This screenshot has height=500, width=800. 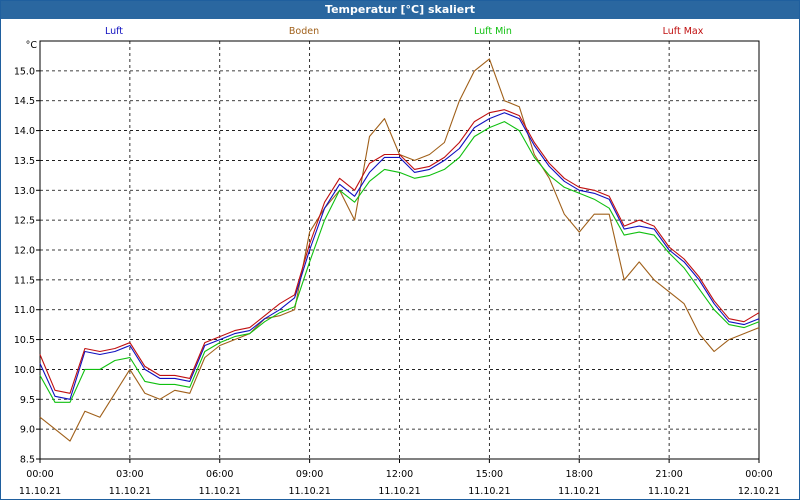 I want to click on y-tick-label: 10.0, so click(x=24, y=370).